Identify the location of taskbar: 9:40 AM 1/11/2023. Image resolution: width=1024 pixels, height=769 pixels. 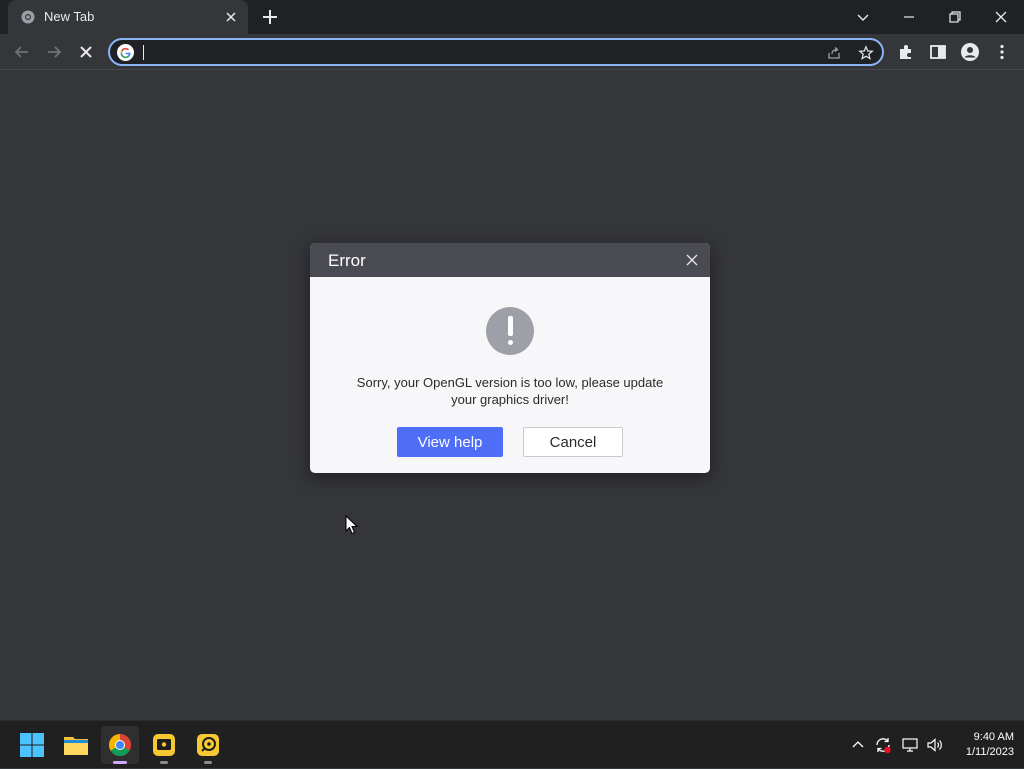
(512, 744).